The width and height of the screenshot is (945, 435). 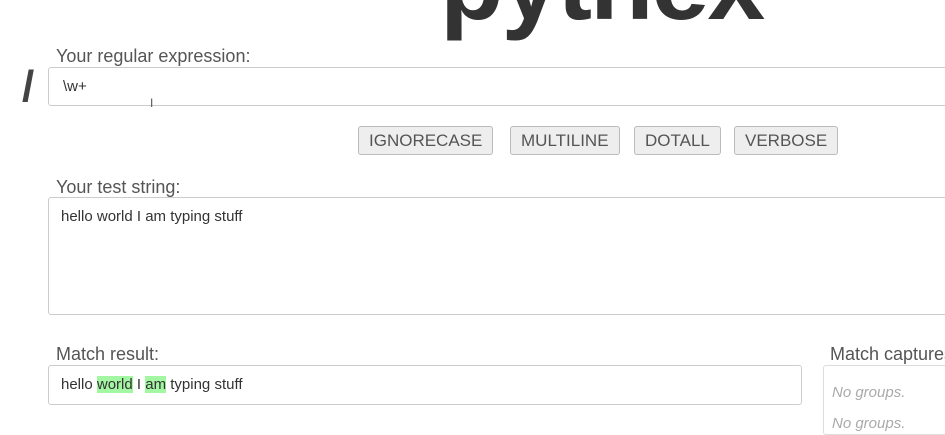 I want to click on match-captures-label: Match captures:, so click(x=887, y=354).